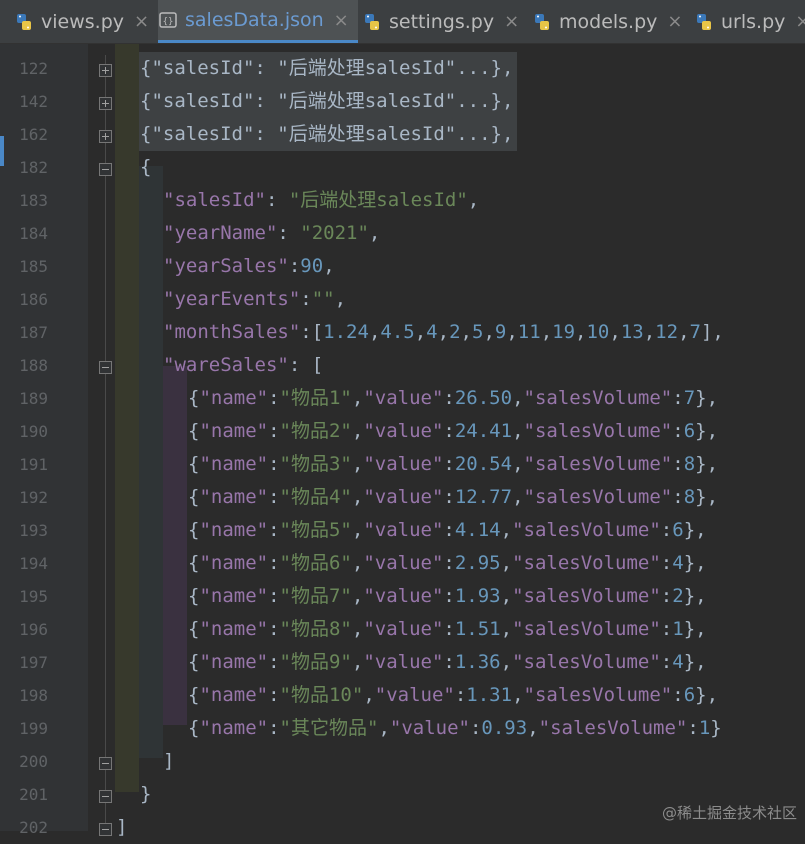 This screenshot has height=844, width=805. I want to click on json-number: 1.36, so click(477, 662).